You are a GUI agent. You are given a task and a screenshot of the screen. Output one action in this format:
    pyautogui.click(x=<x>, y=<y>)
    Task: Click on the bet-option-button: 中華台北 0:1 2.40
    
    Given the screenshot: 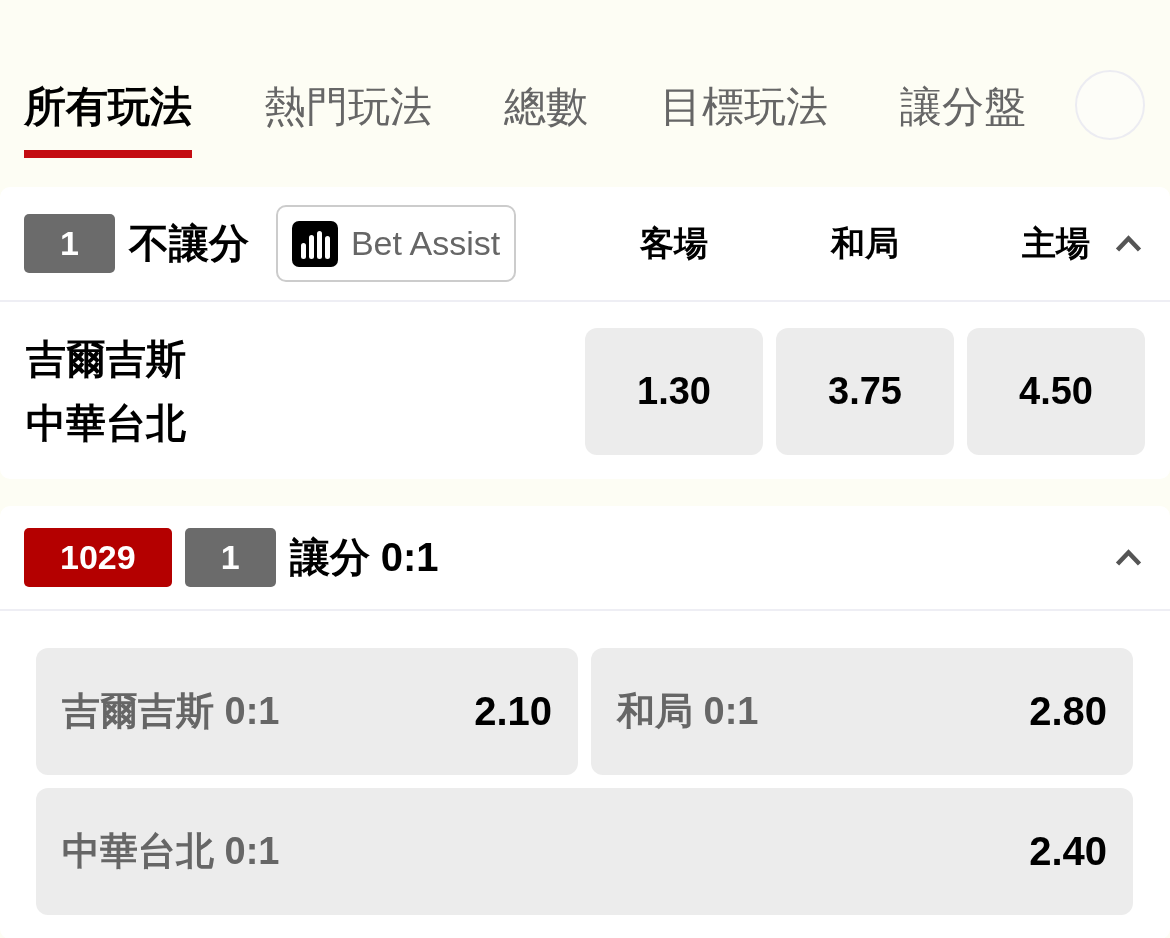 What is the action you would take?
    pyautogui.click(x=584, y=851)
    